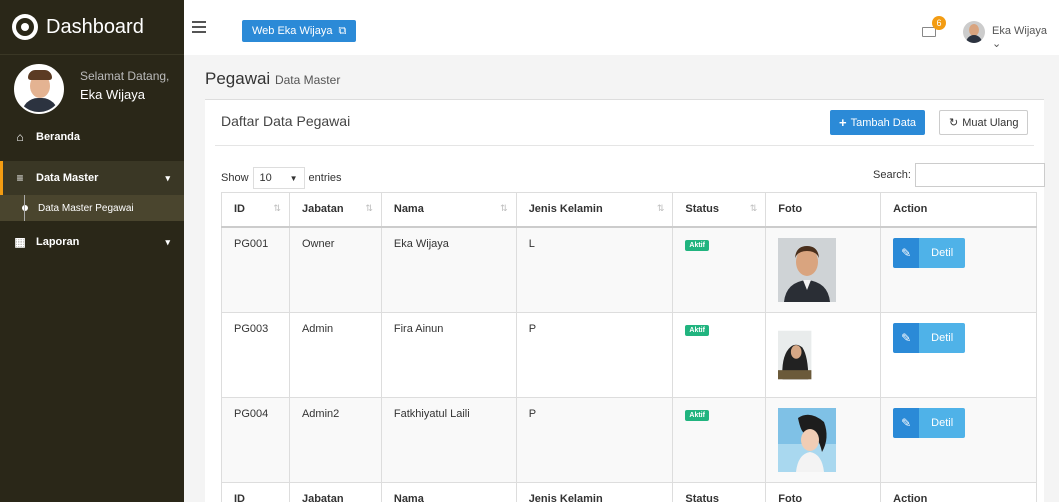 This screenshot has width=1059, height=502. What do you see at coordinates (979, 175) in the screenshot?
I see `search-input` at bounding box center [979, 175].